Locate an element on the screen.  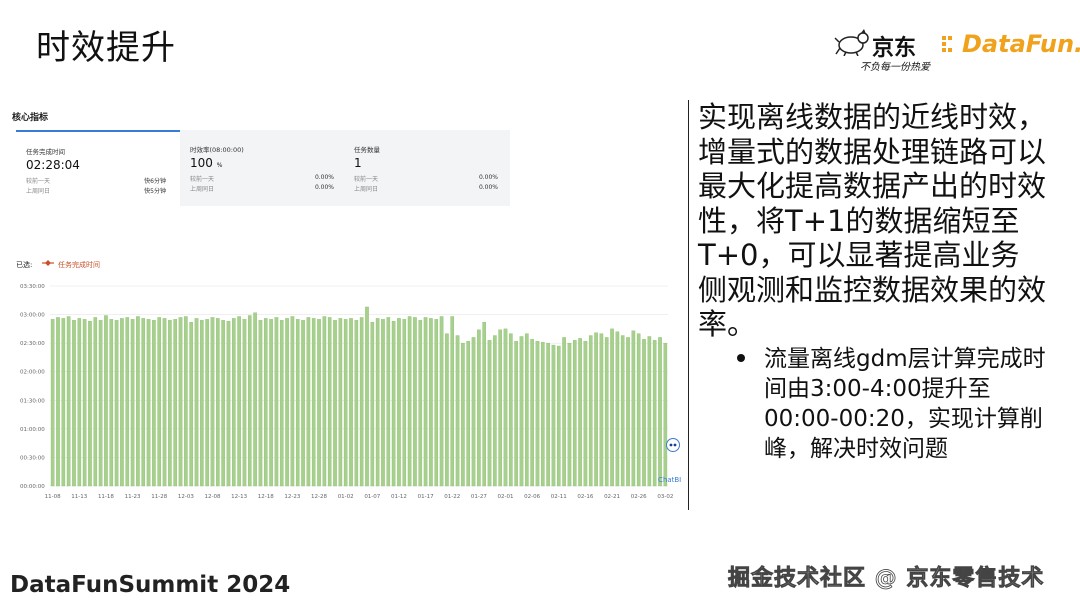
metric-card-task-count: 任务数量 1 较前一天 0.00% 上周同日 0.00% is located at coordinates (427, 168).